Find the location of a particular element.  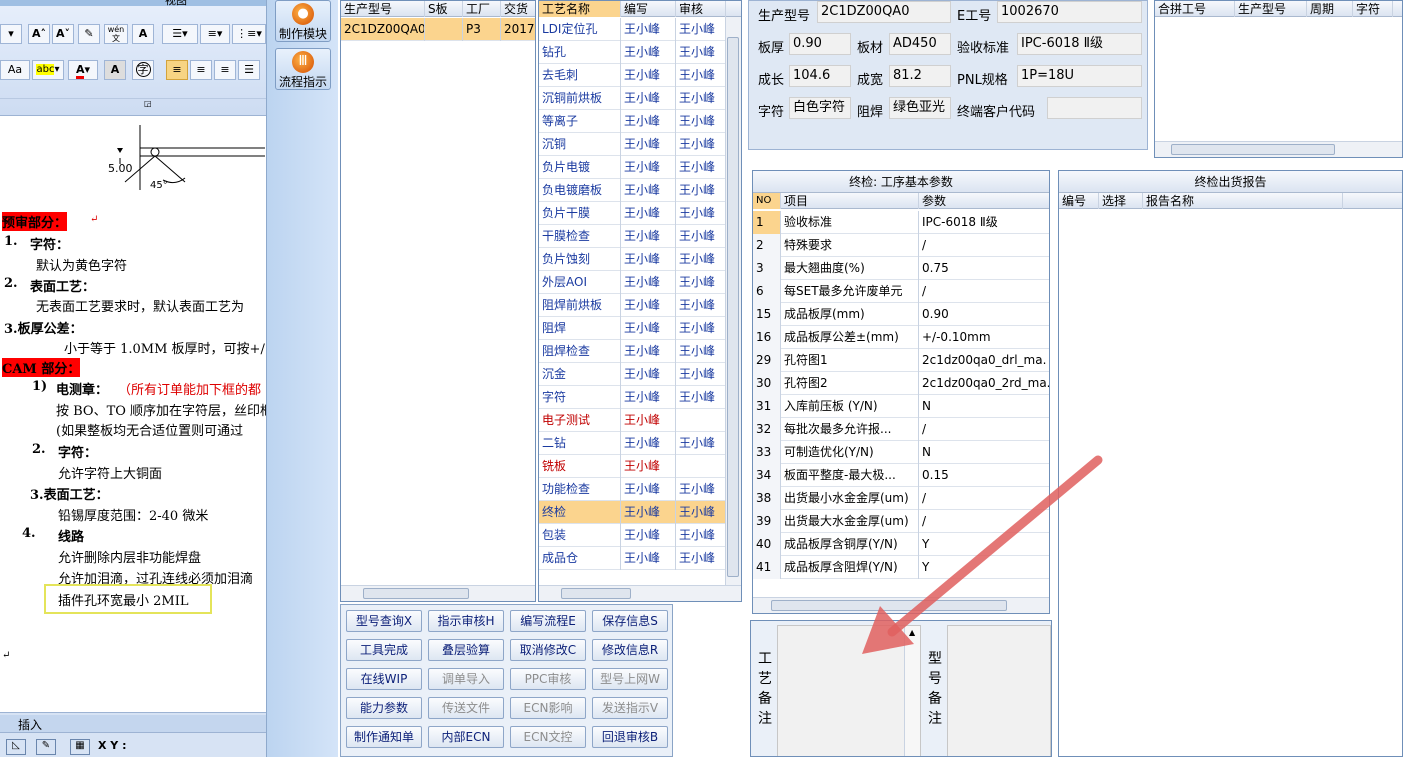

action-button: 能力参数 is located at coordinates (384, 708).